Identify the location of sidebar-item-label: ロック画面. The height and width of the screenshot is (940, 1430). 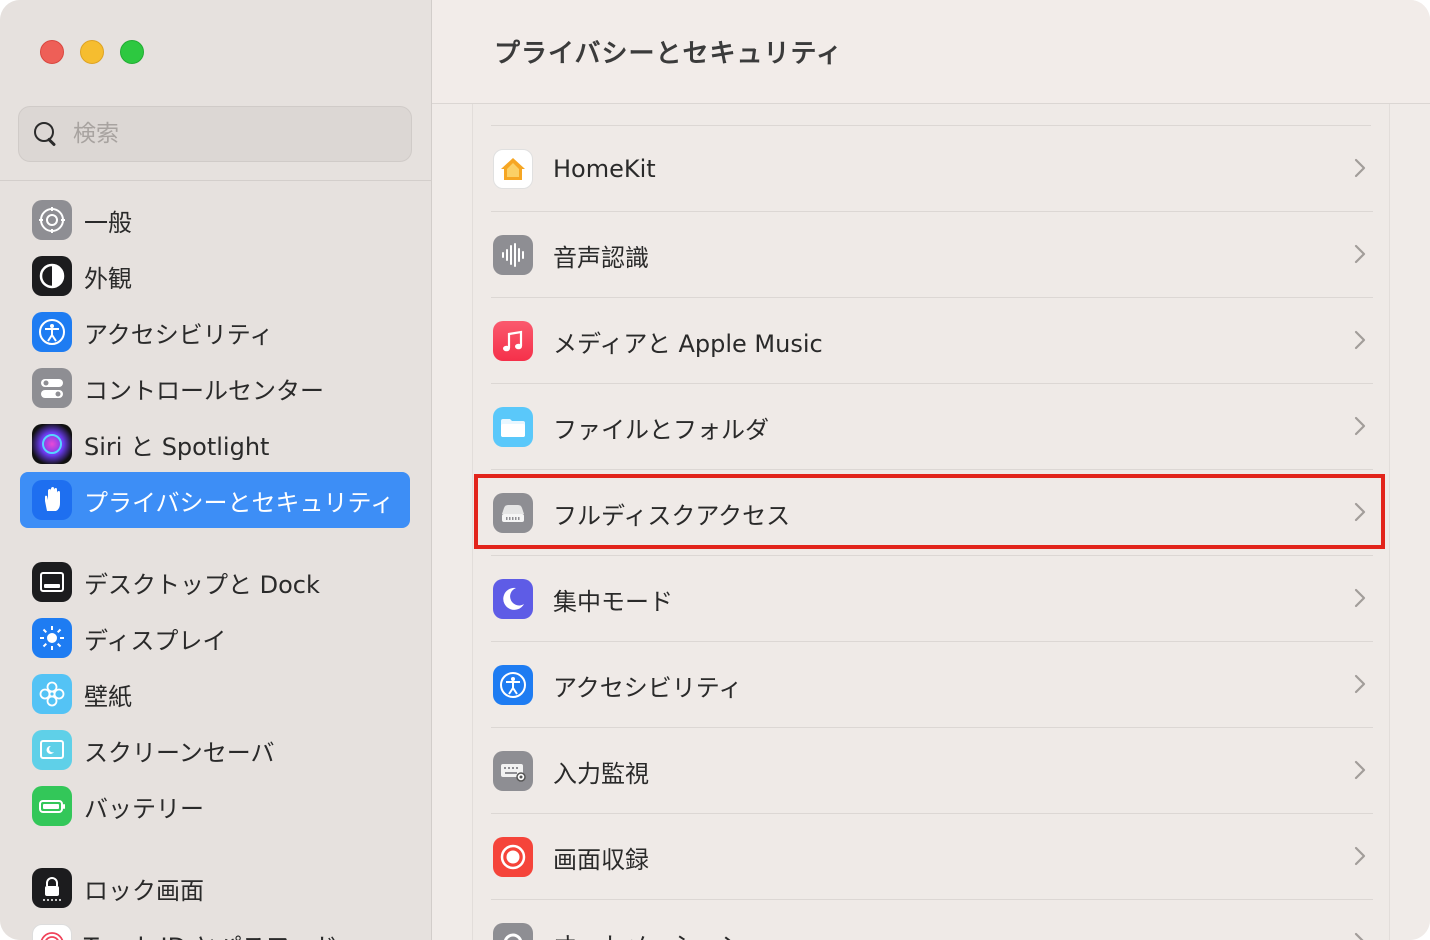
(144, 890).